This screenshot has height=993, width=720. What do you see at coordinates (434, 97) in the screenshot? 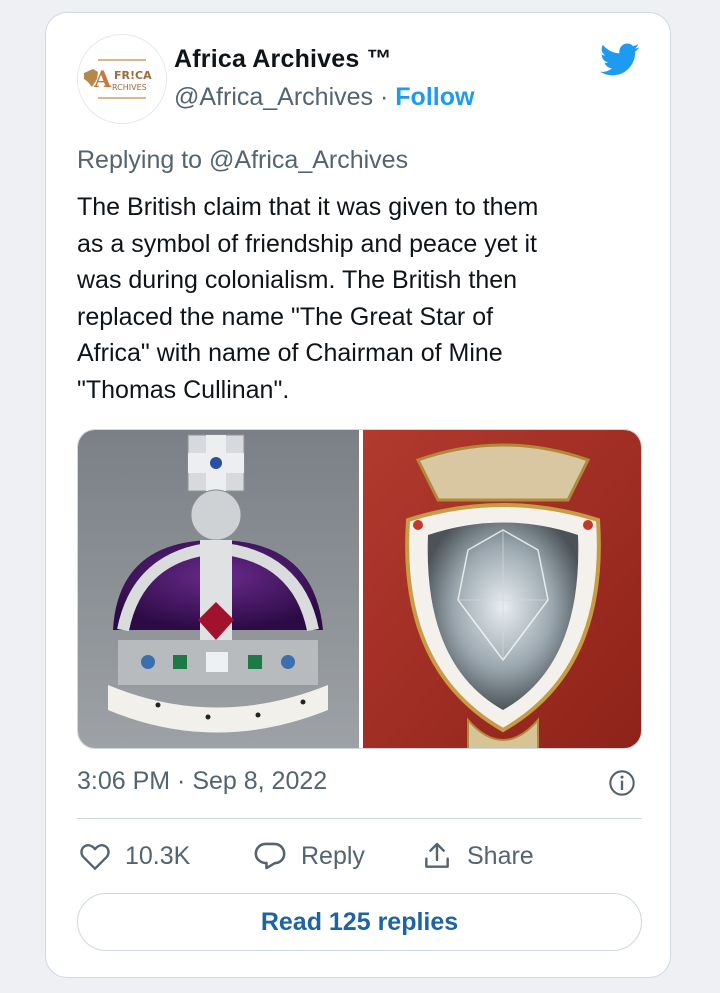
I see `follow-button: Follow` at bounding box center [434, 97].